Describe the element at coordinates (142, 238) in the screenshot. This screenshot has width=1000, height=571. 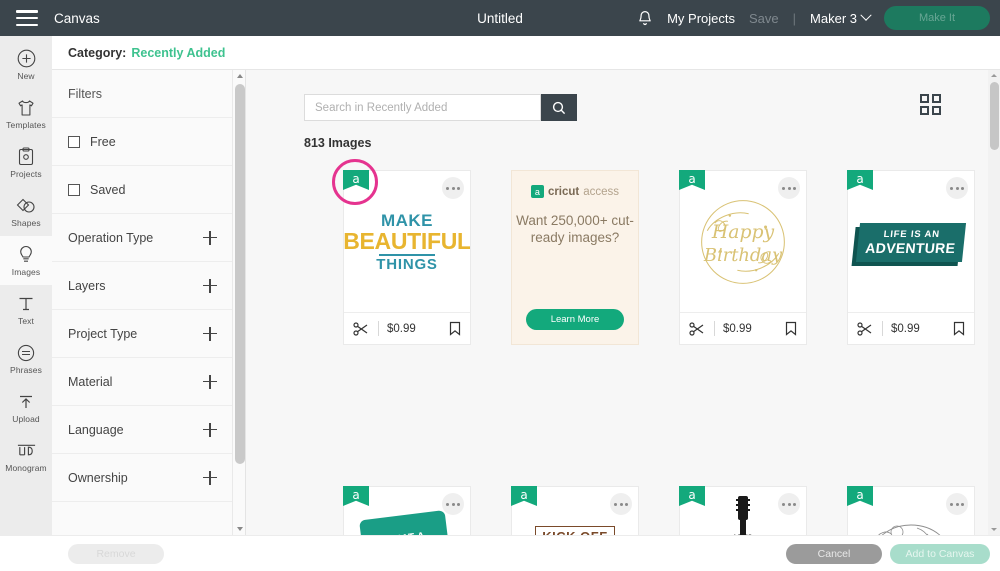
I see `filter-operation-type: Operation Type` at that location.